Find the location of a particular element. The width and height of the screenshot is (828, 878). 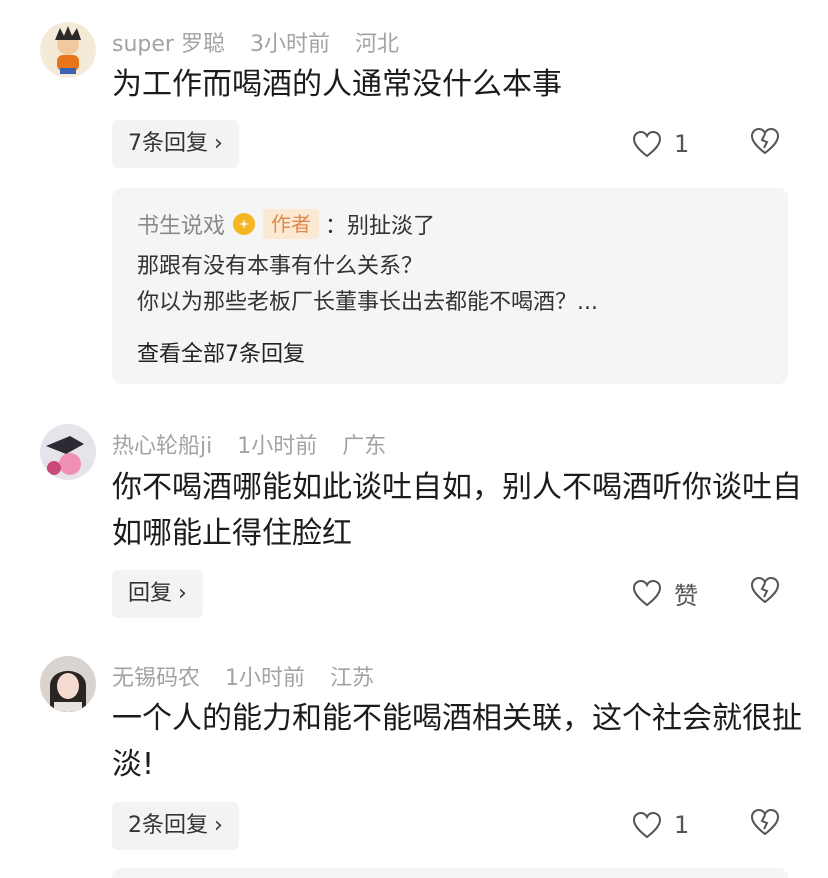

replies-button: 7条回复 › is located at coordinates (175, 144).